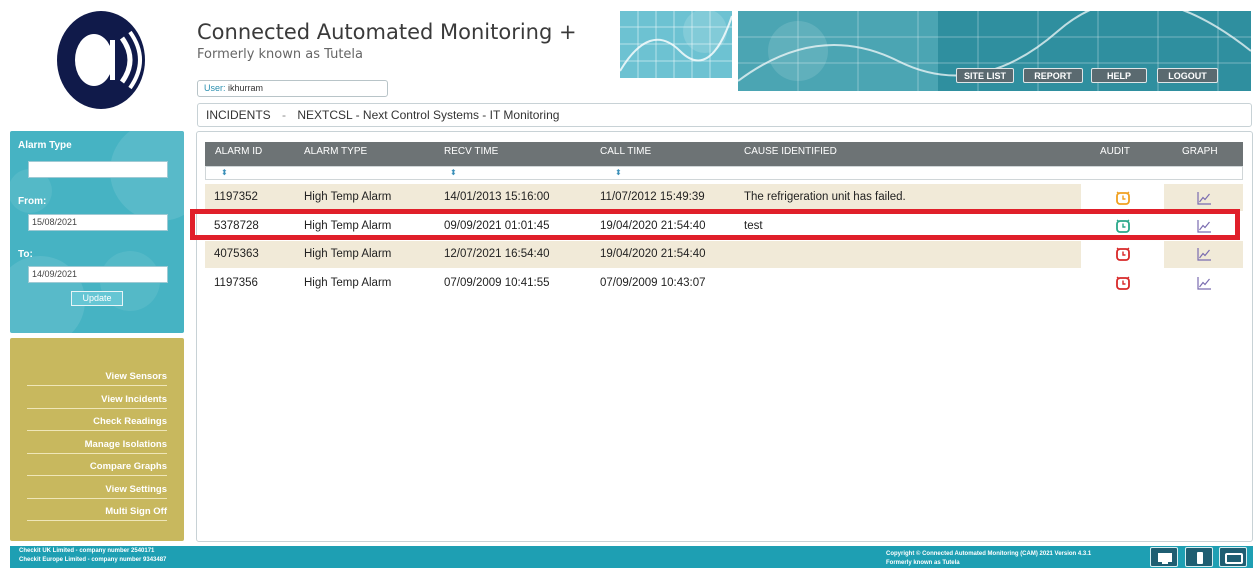 The height and width of the screenshot is (568, 1259). Describe the element at coordinates (1115, 151) in the screenshot. I see `col-audit: AUDIT` at that location.